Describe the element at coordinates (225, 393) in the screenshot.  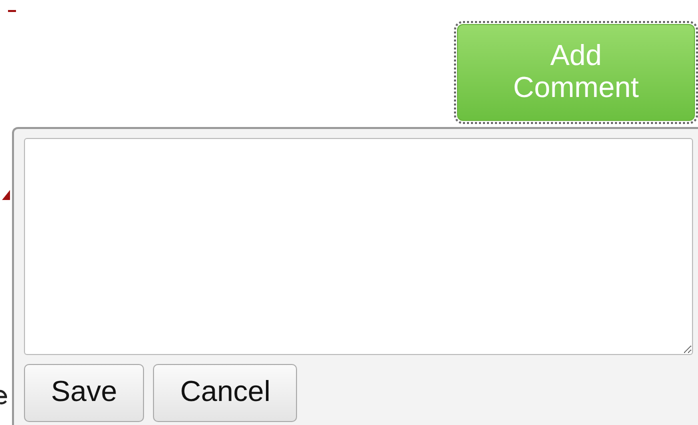
I see `cancel-button: Cancel` at that location.